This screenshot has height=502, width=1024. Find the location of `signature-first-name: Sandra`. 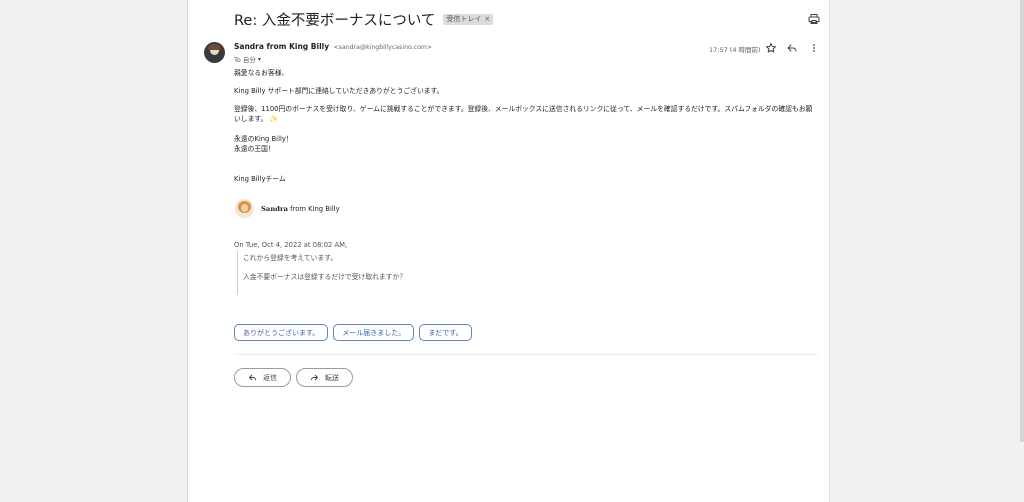

signature-first-name: Sandra is located at coordinates (274, 209).